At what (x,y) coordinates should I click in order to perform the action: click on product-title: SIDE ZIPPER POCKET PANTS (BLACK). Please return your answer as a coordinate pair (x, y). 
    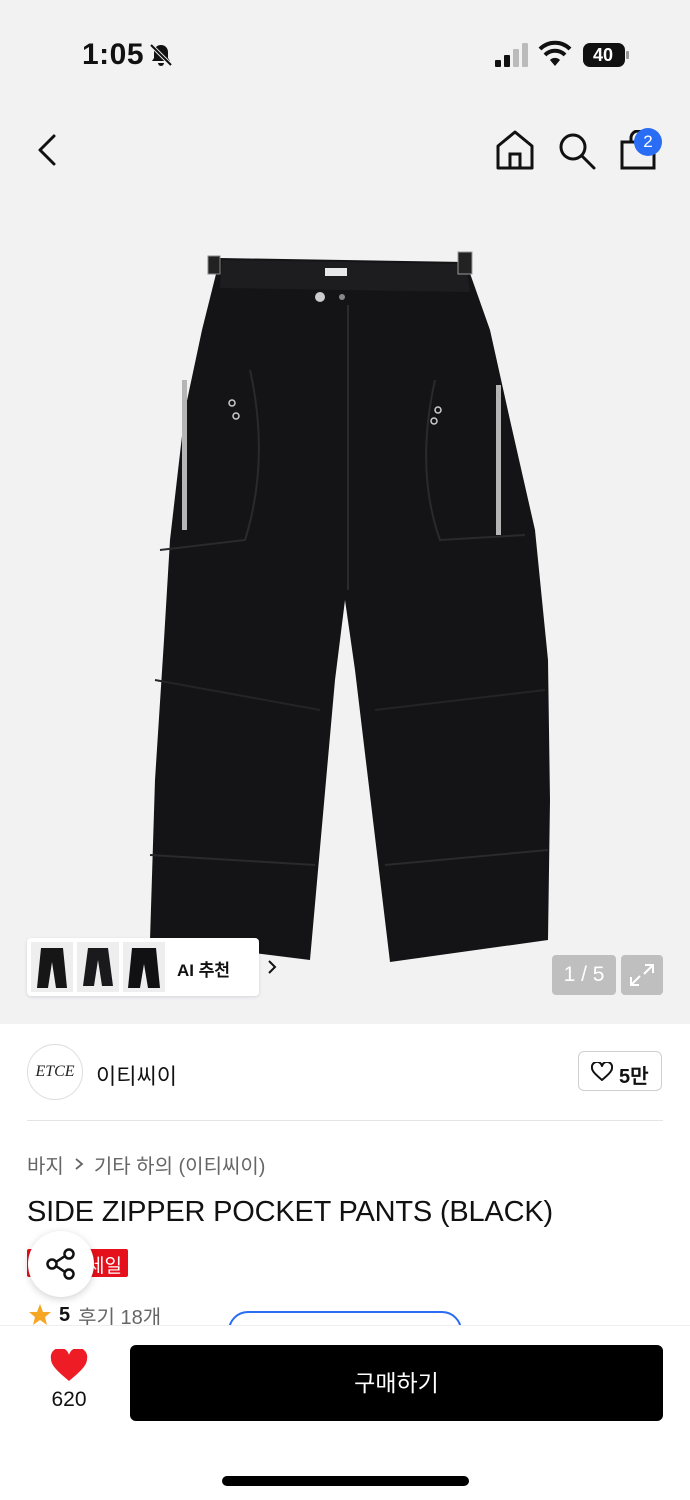
    Looking at the image, I should click on (290, 1212).